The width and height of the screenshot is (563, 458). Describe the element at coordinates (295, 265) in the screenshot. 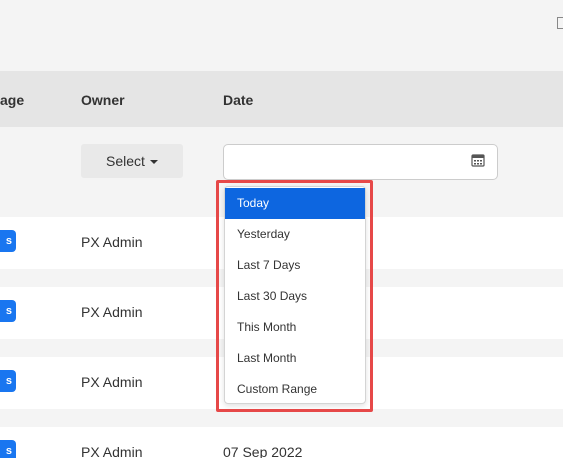

I see `date-option-last-7-days: Last 7 Days` at that location.